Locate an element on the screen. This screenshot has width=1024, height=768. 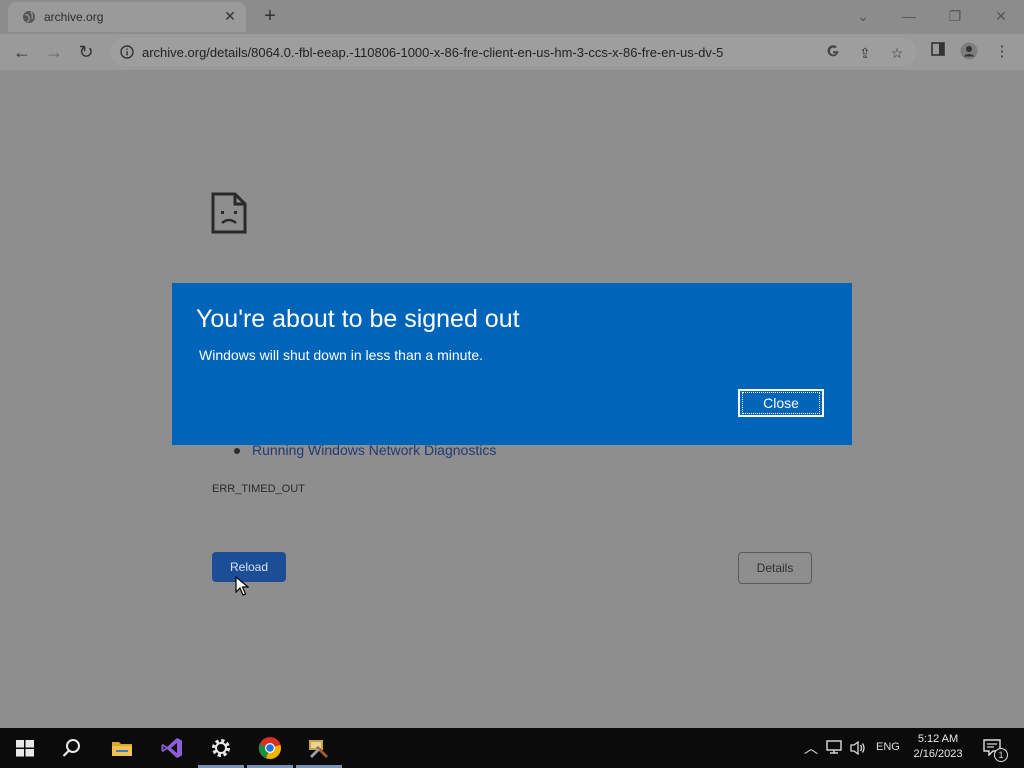
site-info-icon is located at coordinates (127, 52).